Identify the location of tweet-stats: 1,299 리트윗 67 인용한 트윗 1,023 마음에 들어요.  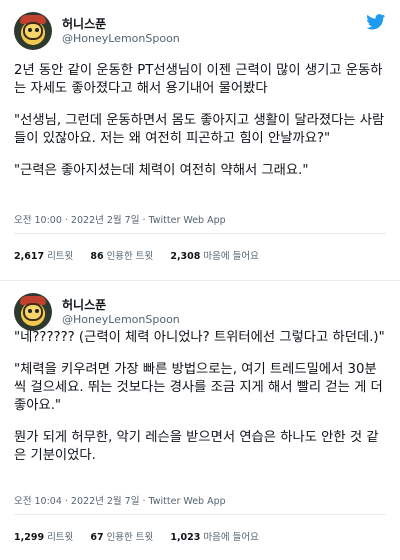
(200, 536).